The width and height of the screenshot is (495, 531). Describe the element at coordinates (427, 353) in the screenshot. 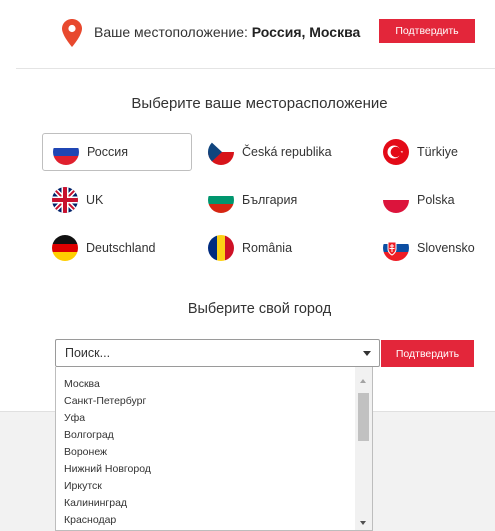

I see `confirm-city-button: Подтвердить` at that location.